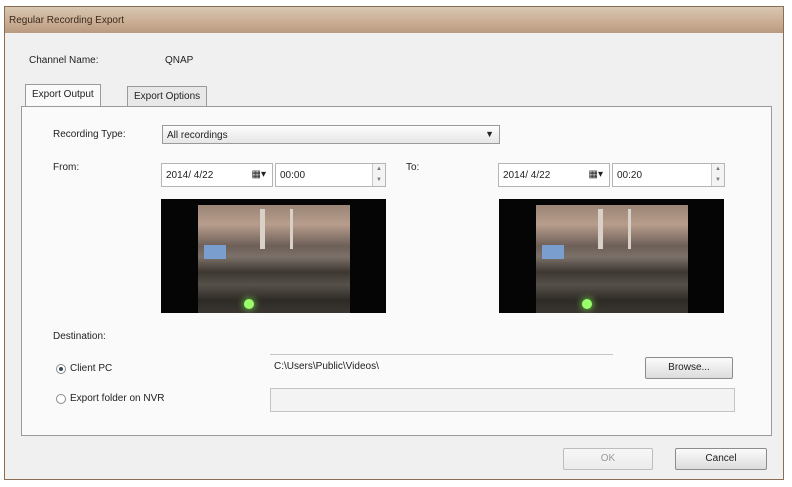 The height and width of the screenshot is (487, 792). I want to click on cancel-button: Cancel, so click(721, 459).